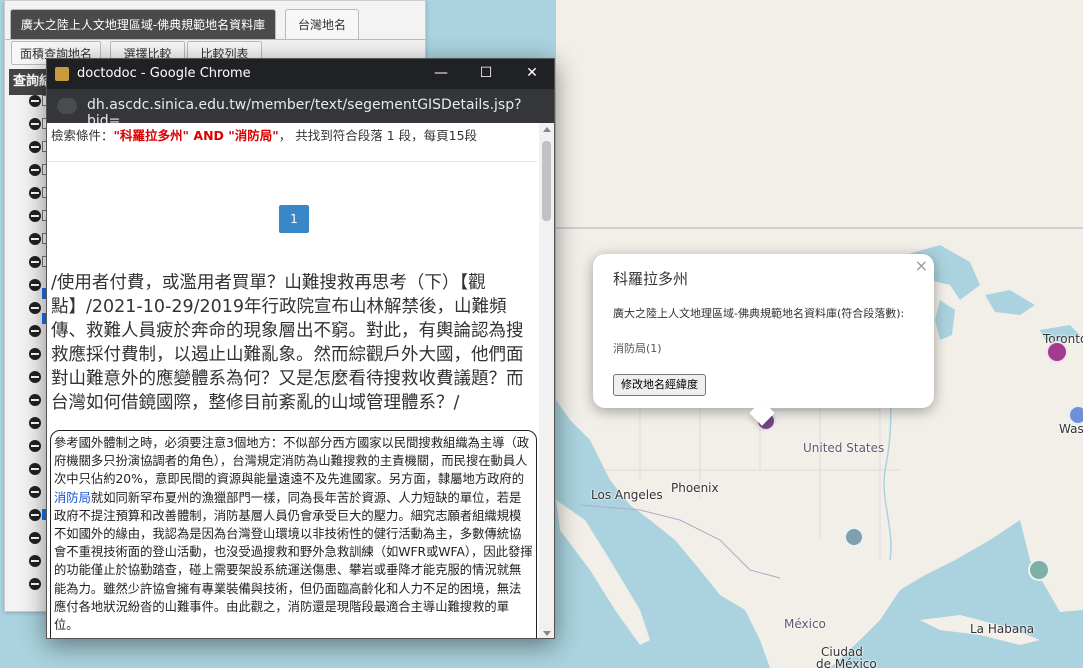 The image size is (1083, 668). What do you see at coordinates (547, 129) in the screenshot?
I see `scroll-up-icon` at bounding box center [547, 129].